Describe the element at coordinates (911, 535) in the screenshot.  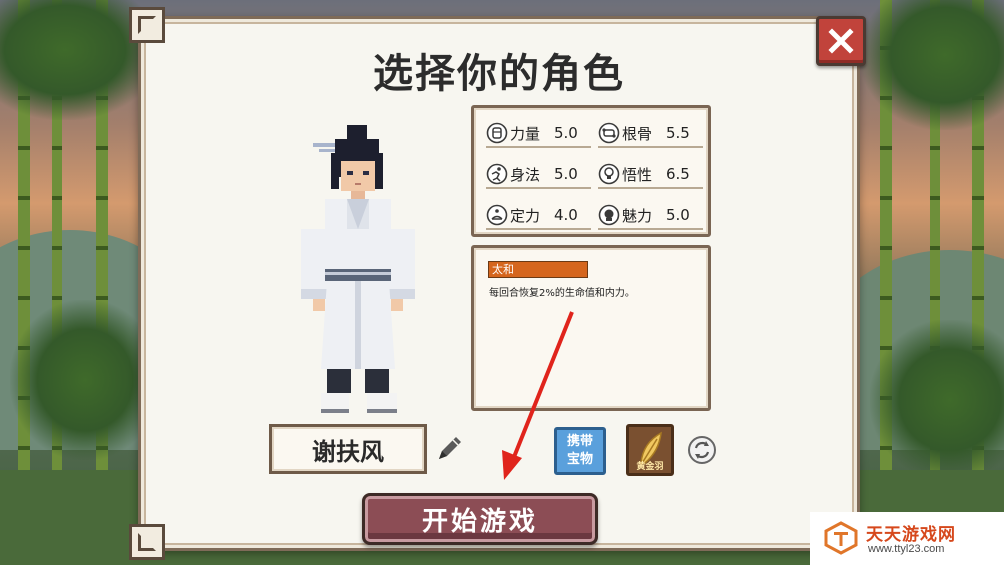
I see `watermark-name: 天天游戏网` at that location.